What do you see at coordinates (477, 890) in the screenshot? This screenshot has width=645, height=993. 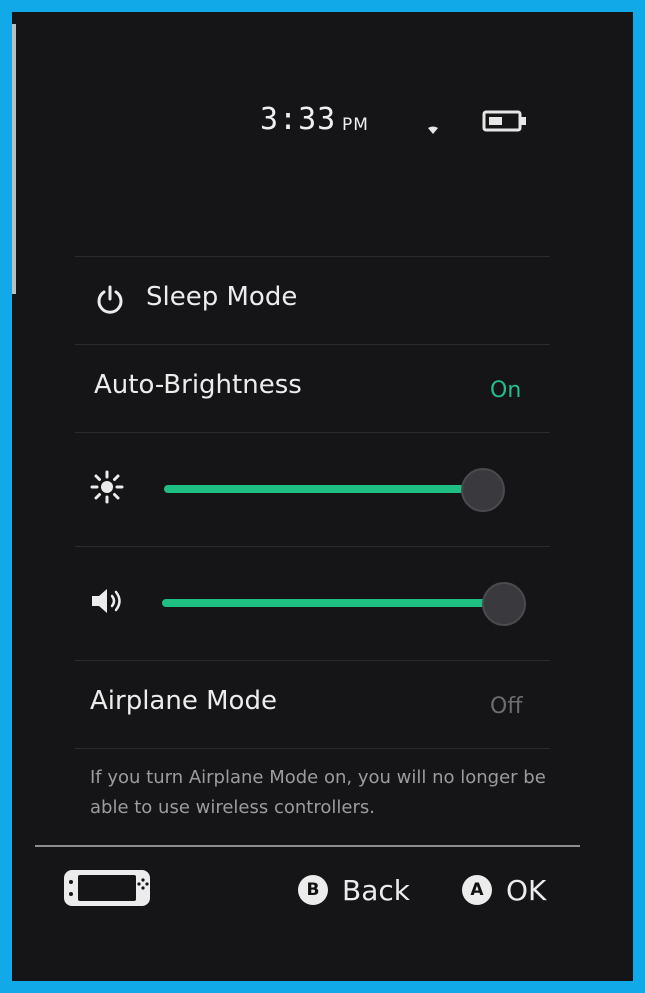 I see `a-button-icon: A` at bounding box center [477, 890].